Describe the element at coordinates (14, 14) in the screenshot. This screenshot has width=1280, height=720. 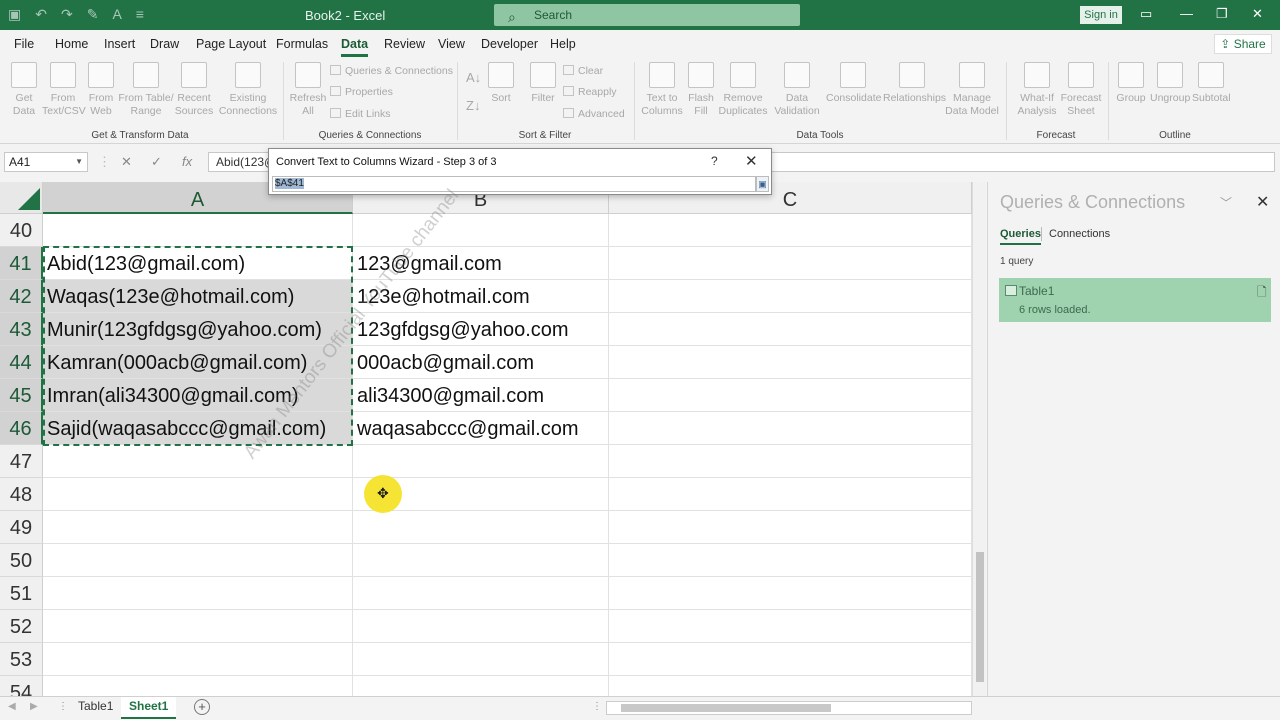
I see `save-icon: ▣` at that location.